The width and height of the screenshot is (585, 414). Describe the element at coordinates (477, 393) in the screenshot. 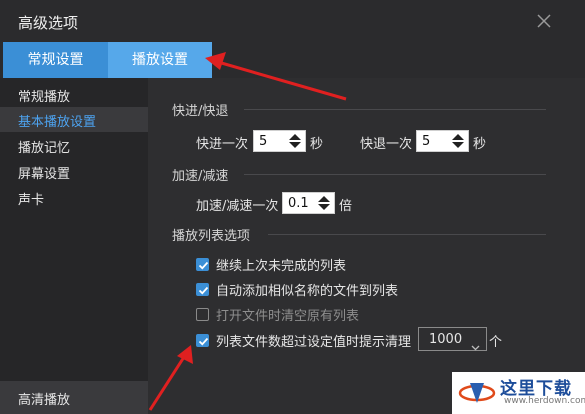

I see `download-logo-icon` at that location.